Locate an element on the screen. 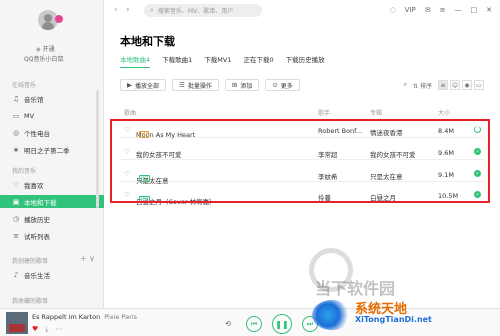  sidebar-scrollbar is located at coordinates (97, 149).